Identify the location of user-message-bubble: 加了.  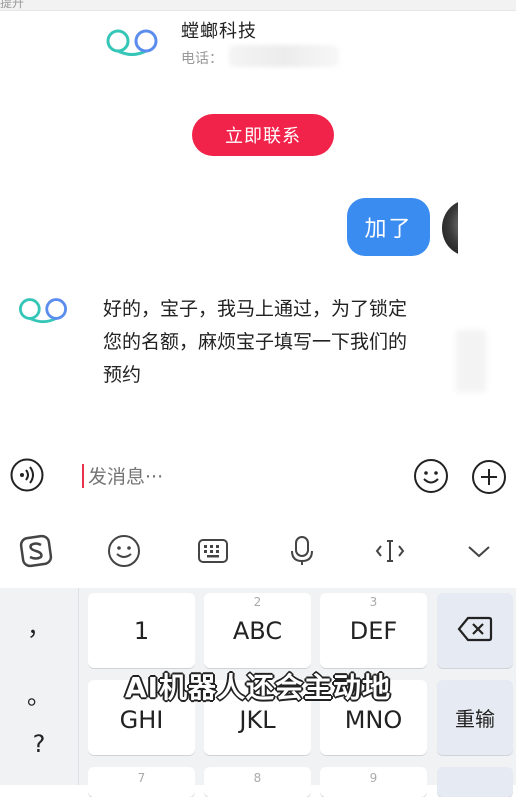
(388, 227).